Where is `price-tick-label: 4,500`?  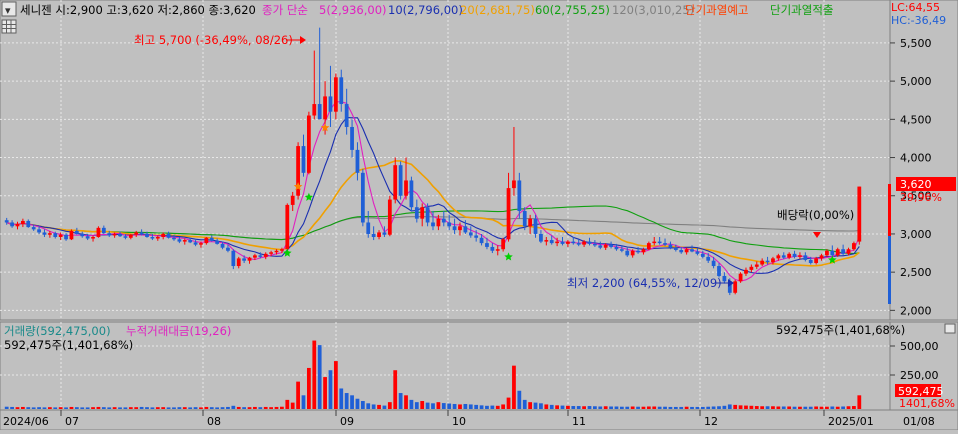
price-tick-label: 4,500 is located at coordinates (916, 119).